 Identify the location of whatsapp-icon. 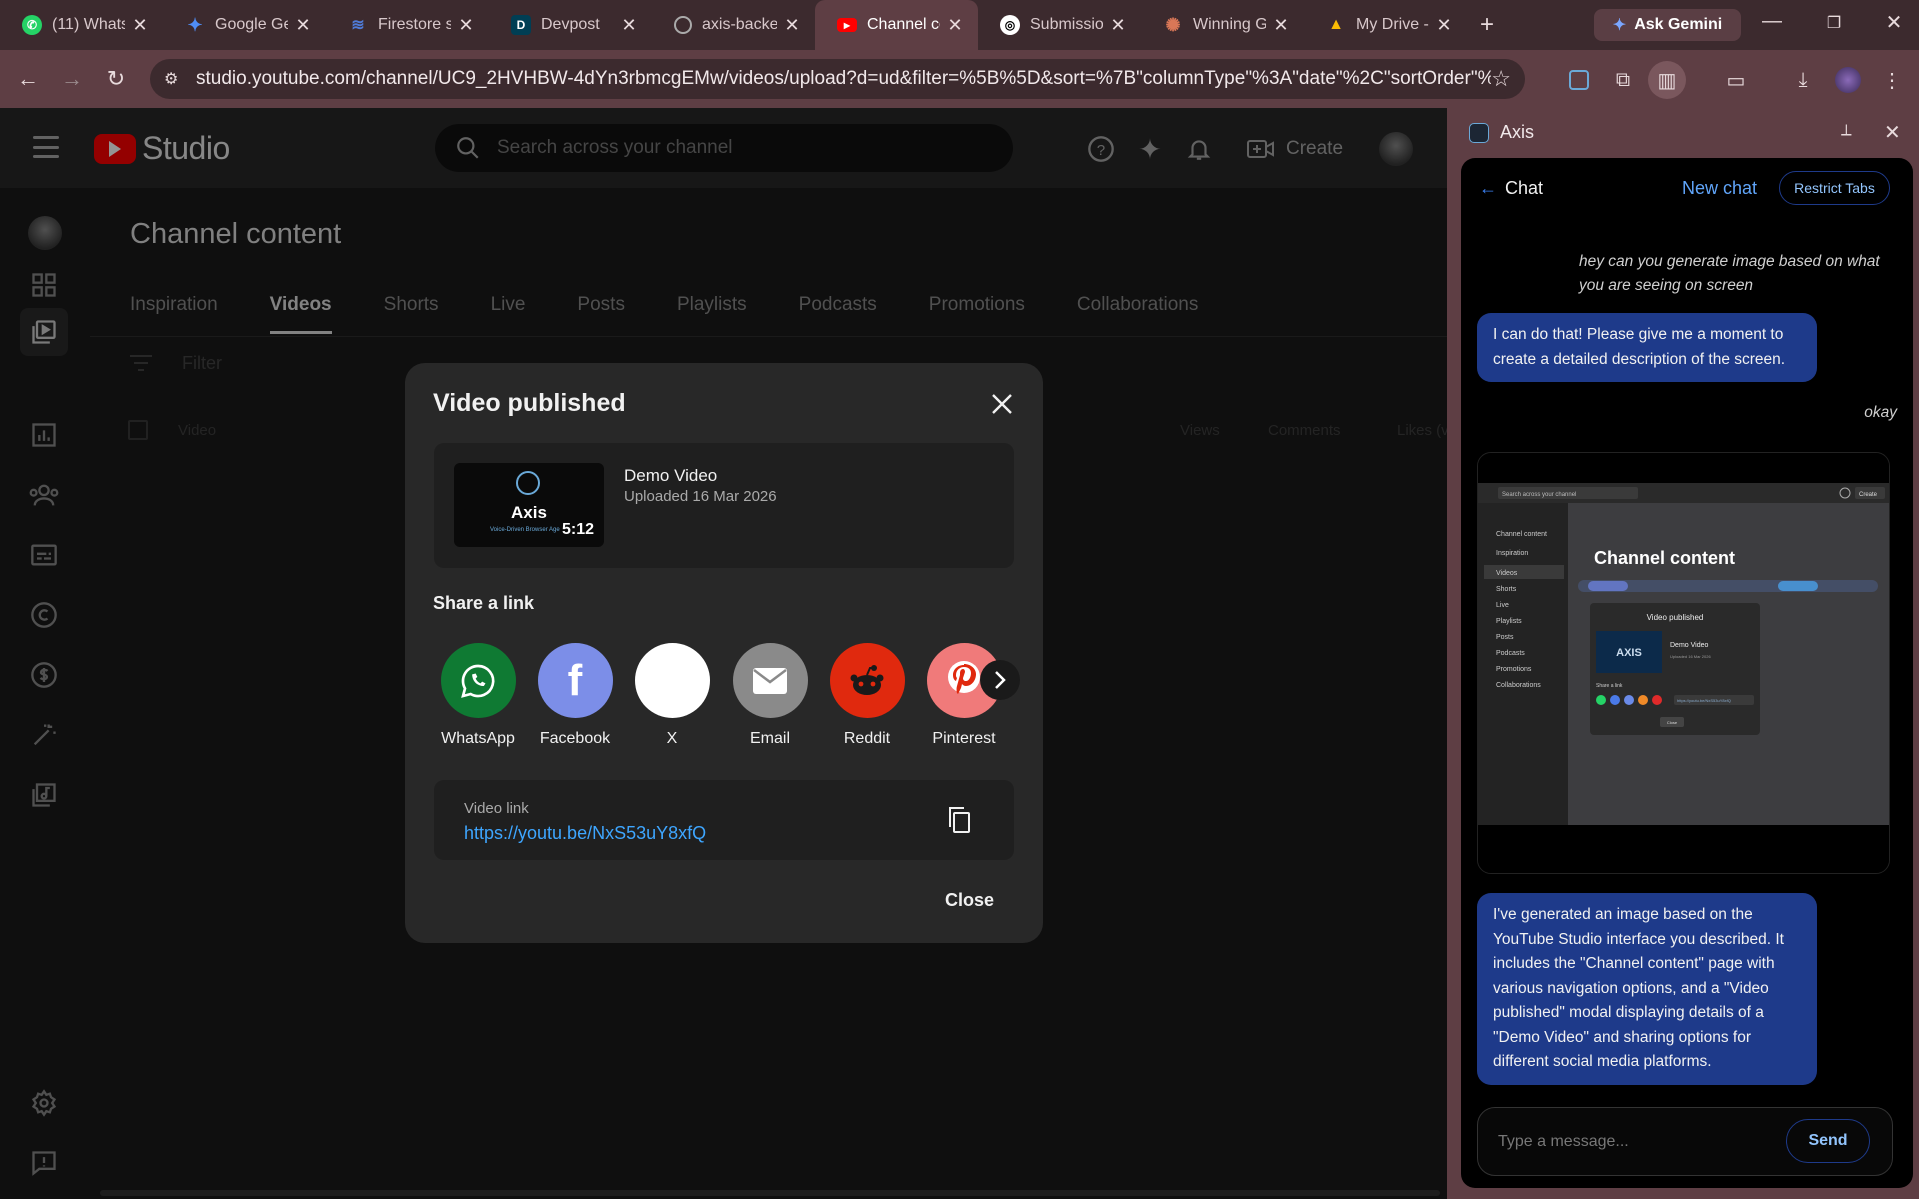
(478, 680).